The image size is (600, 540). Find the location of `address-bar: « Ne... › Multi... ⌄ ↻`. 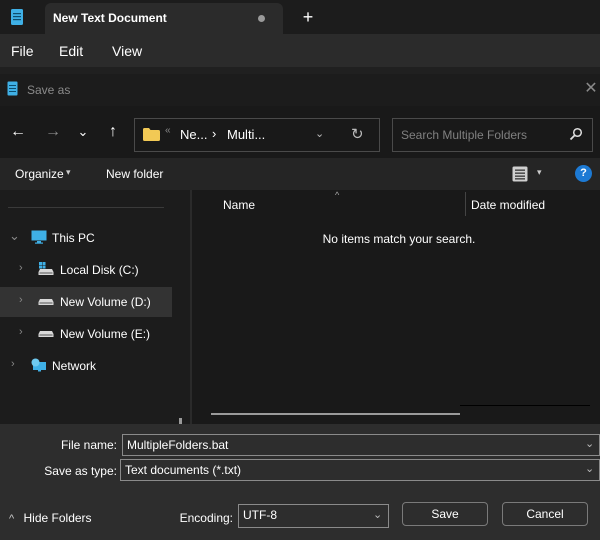

address-bar: « Ne... › Multi... ⌄ ↻ is located at coordinates (257, 135).